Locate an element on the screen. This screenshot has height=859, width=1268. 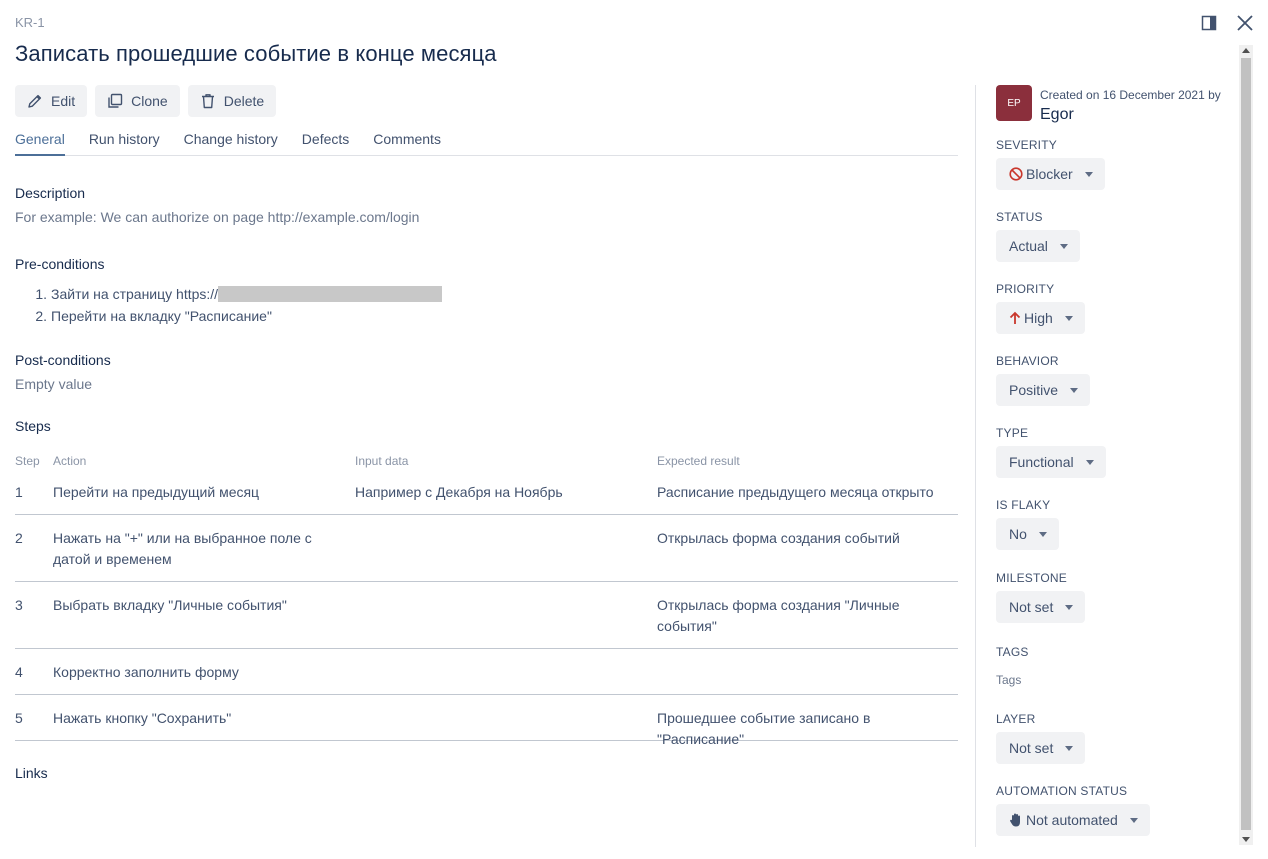
field-status: STATUS Actual is located at coordinates (1038, 236).